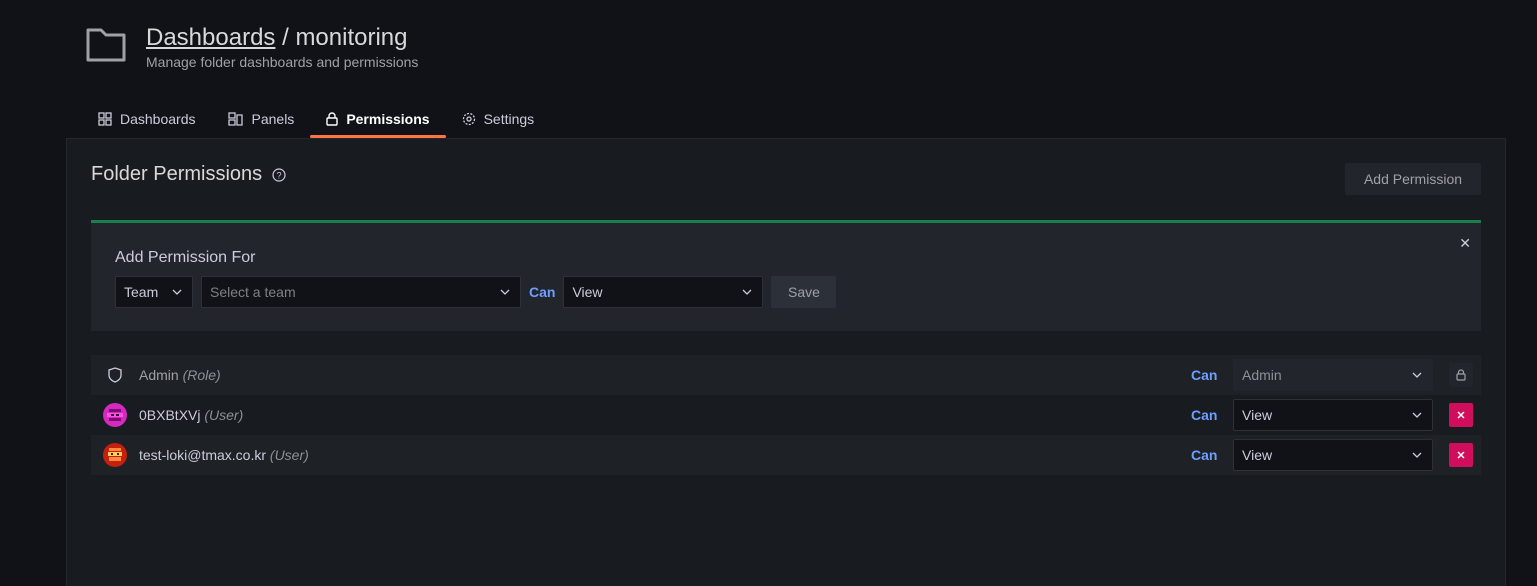 This screenshot has width=1537, height=586. Describe the element at coordinates (201, 375) in the screenshot. I see `permission-kind: (Role)` at that location.